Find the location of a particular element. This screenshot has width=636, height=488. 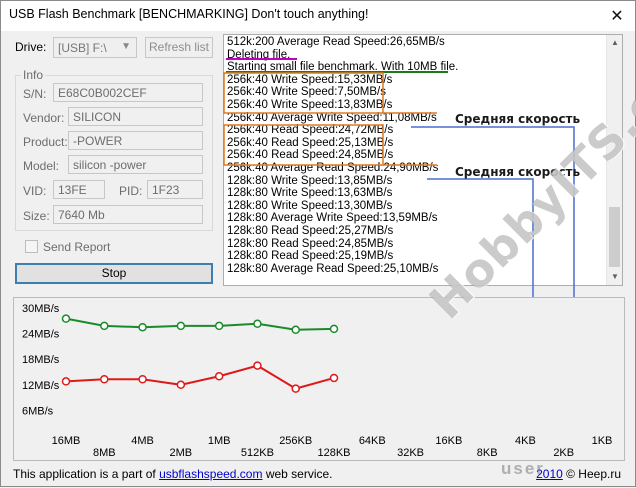

vid-label: VID: is located at coordinates (35, 191).